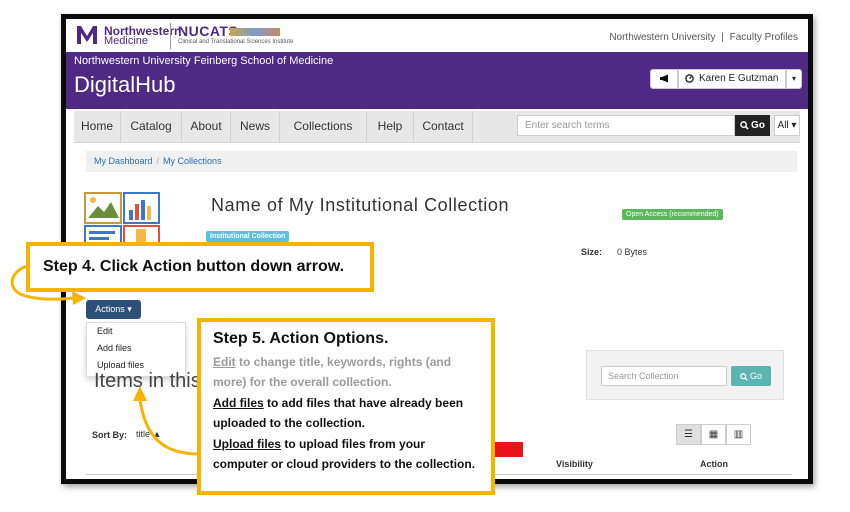 Image resolution: width=850 pixels, height=512 pixels. Describe the element at coordinates (194, 266) in the screenshot. I see `step4-text: Step 4. Click Action button down arrow.` at that location.